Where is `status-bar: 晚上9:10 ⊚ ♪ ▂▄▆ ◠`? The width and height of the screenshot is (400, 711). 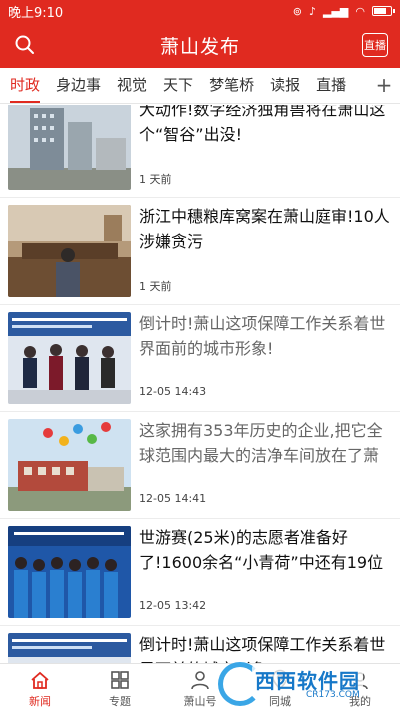
status-bar: 晚上9:10 ⊚ ♪ ▂▄▆ ◠ is located at coordinates (200, 11).